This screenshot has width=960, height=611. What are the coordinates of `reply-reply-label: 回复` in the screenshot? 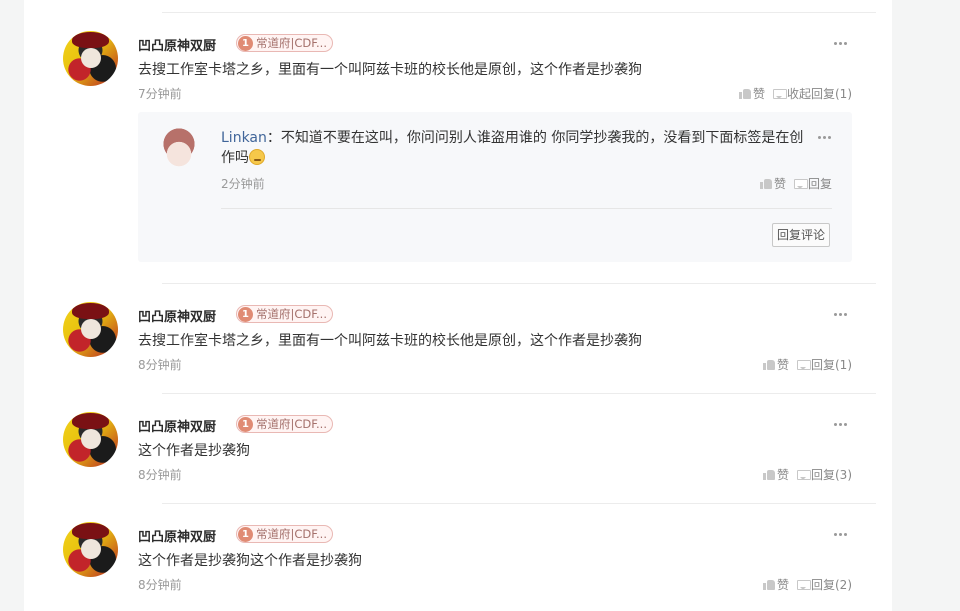 It's located at (819, 184).